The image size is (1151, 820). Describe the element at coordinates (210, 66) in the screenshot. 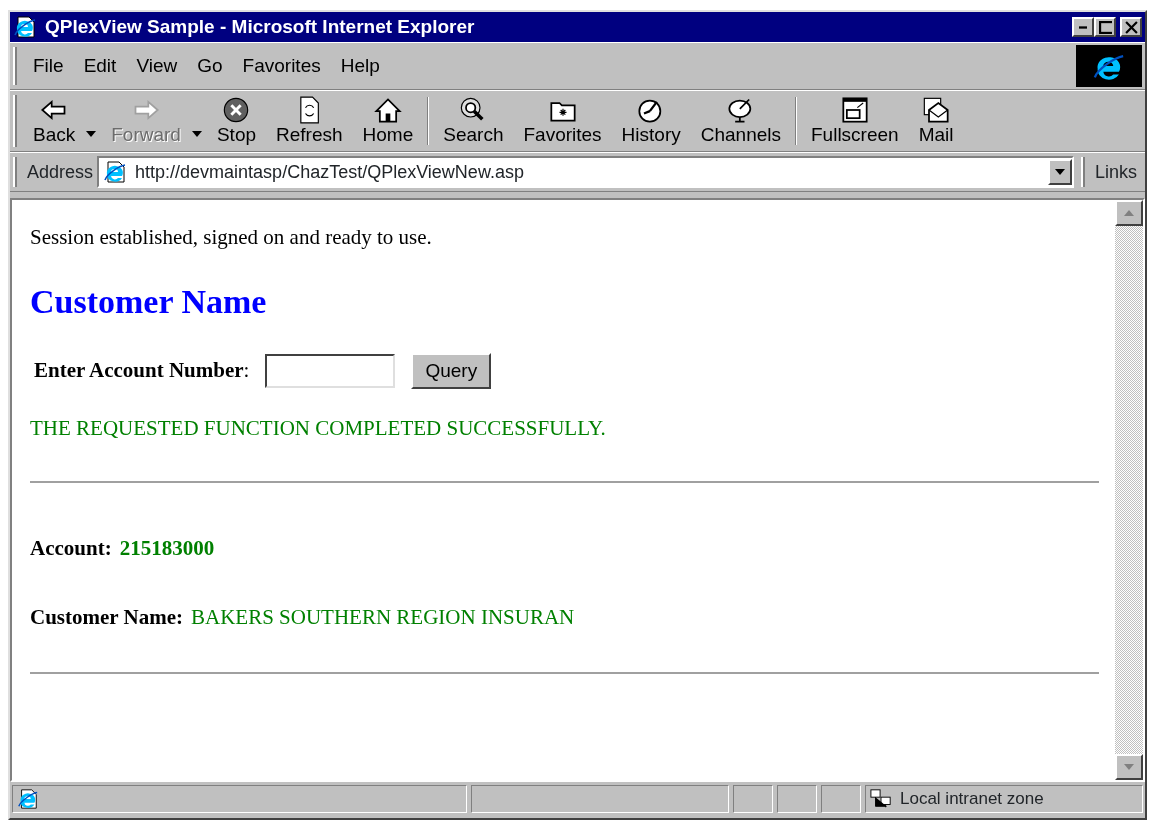

I see `menu-item: Go` at that location.